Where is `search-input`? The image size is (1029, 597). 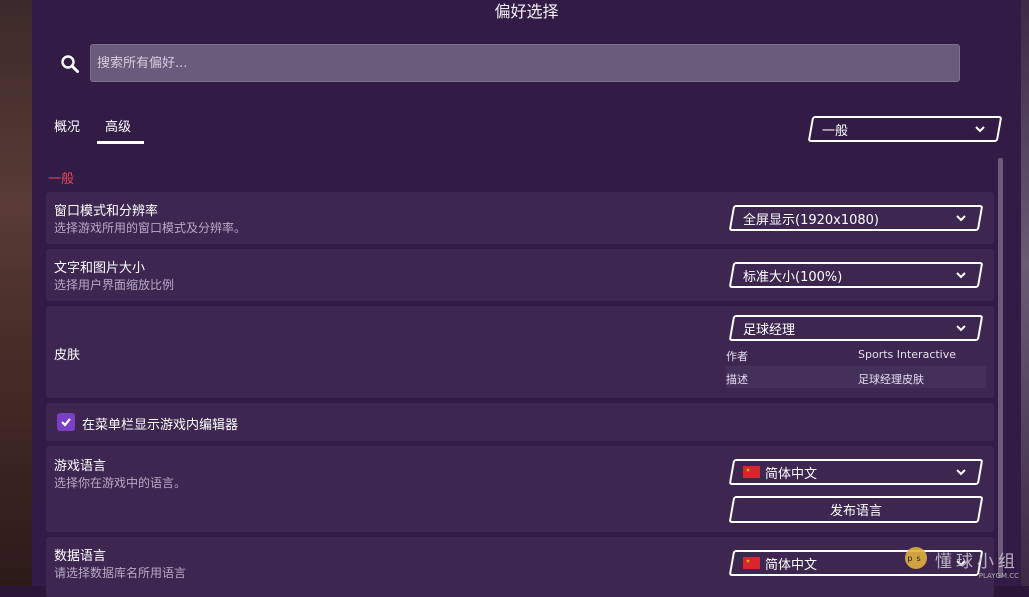 search-input is located at coordinates (525, 63).